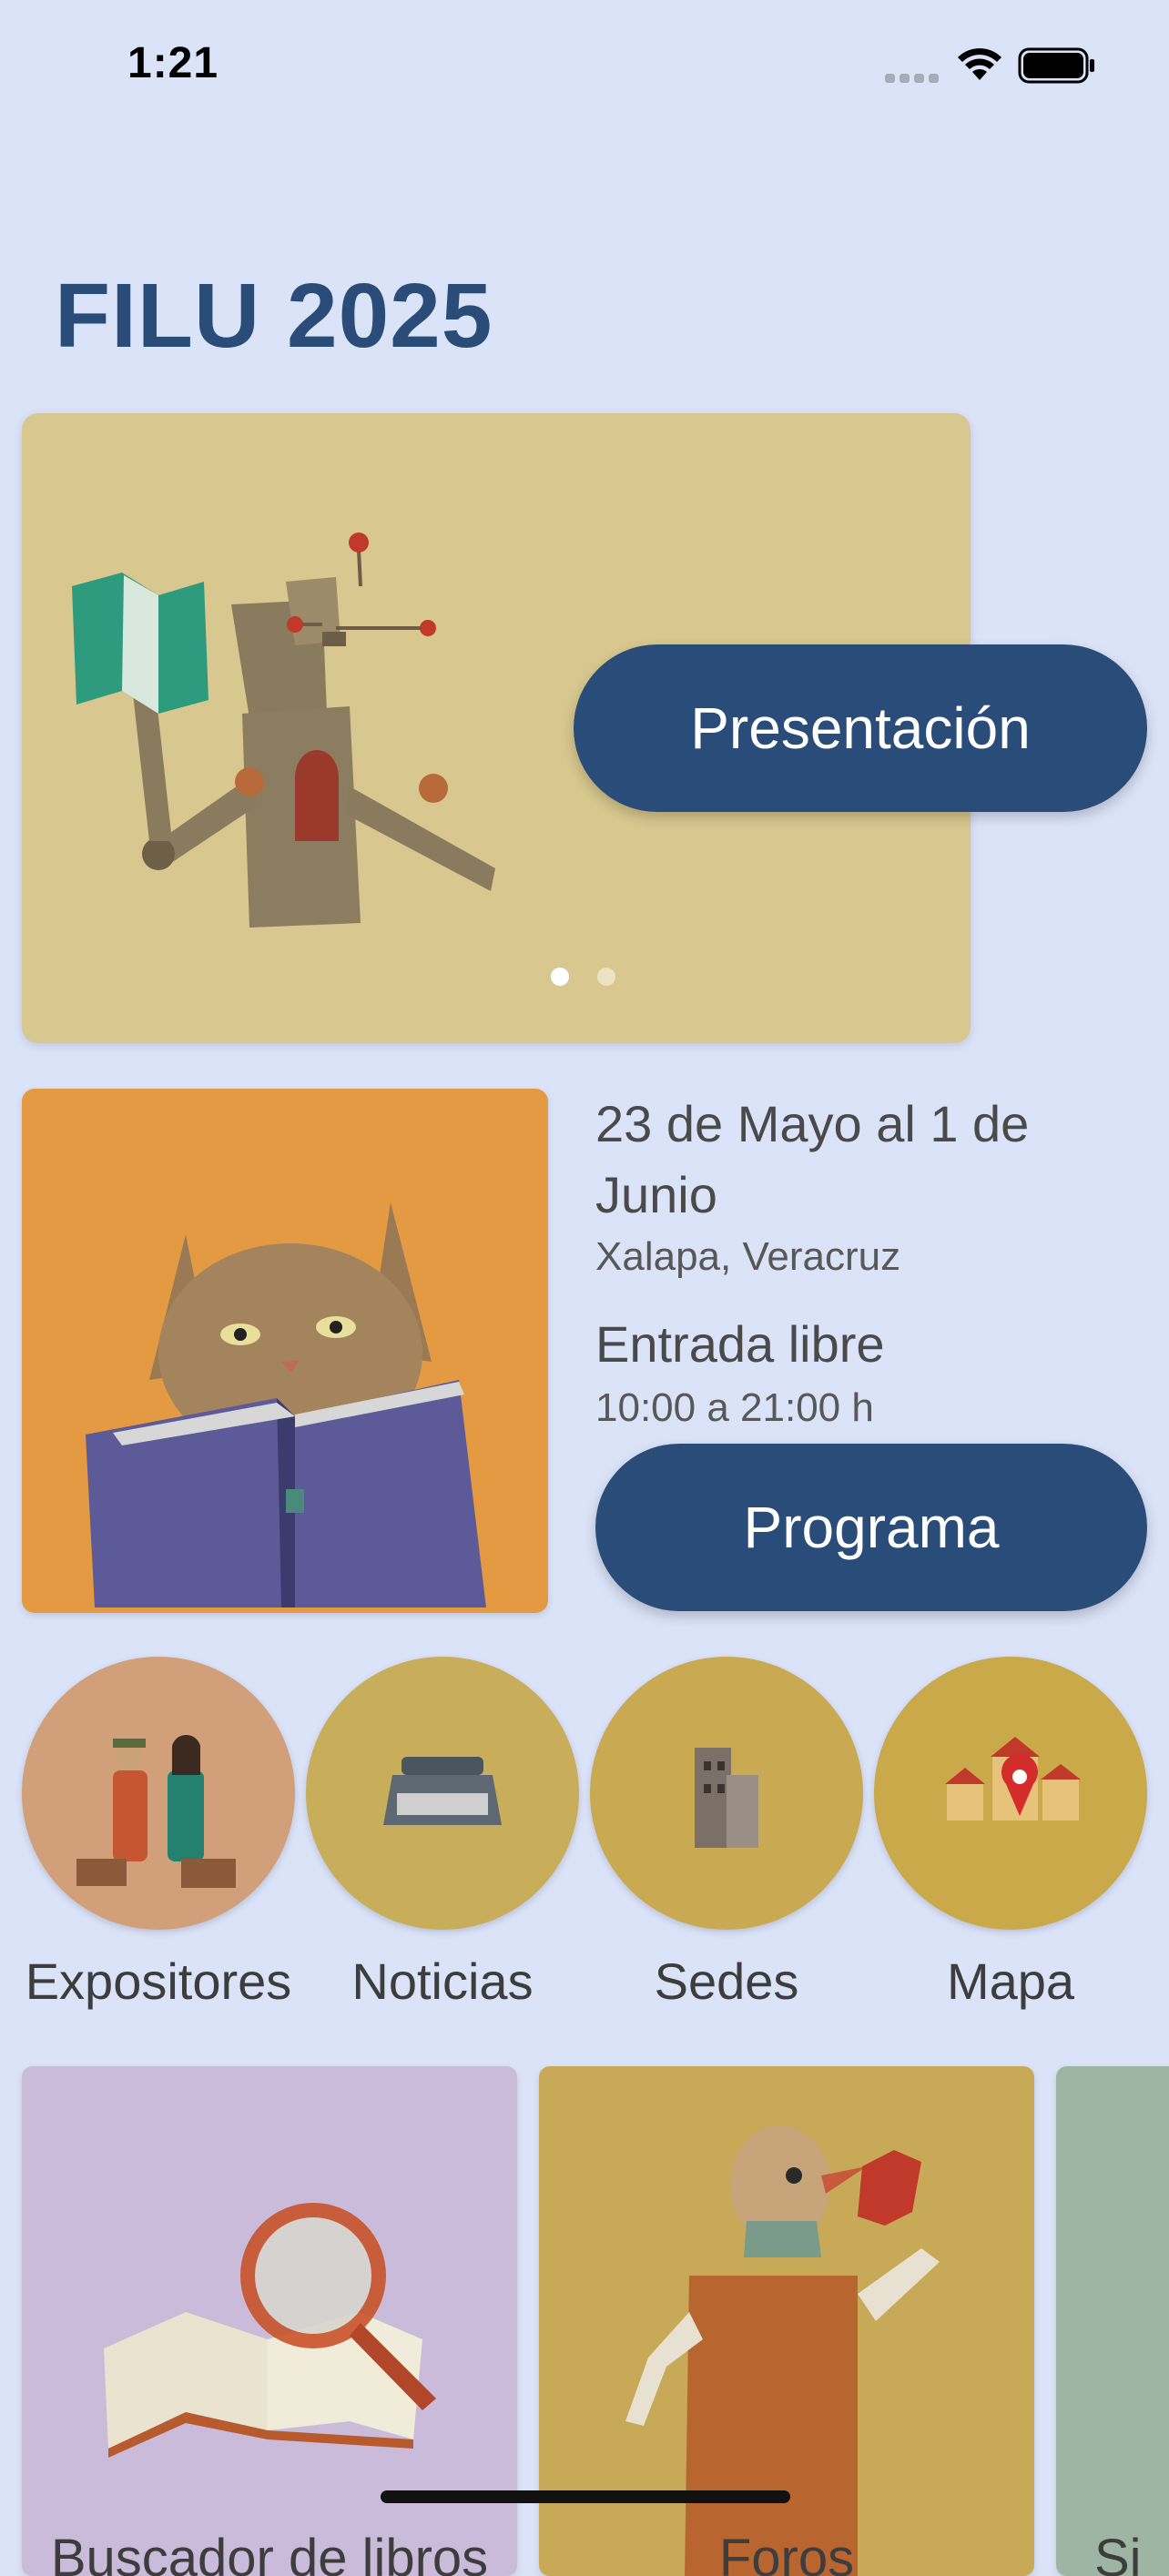 This screenshot has width=1169, height=2576. I want to click on noticias-label: Noticias, so click(442, 1981).